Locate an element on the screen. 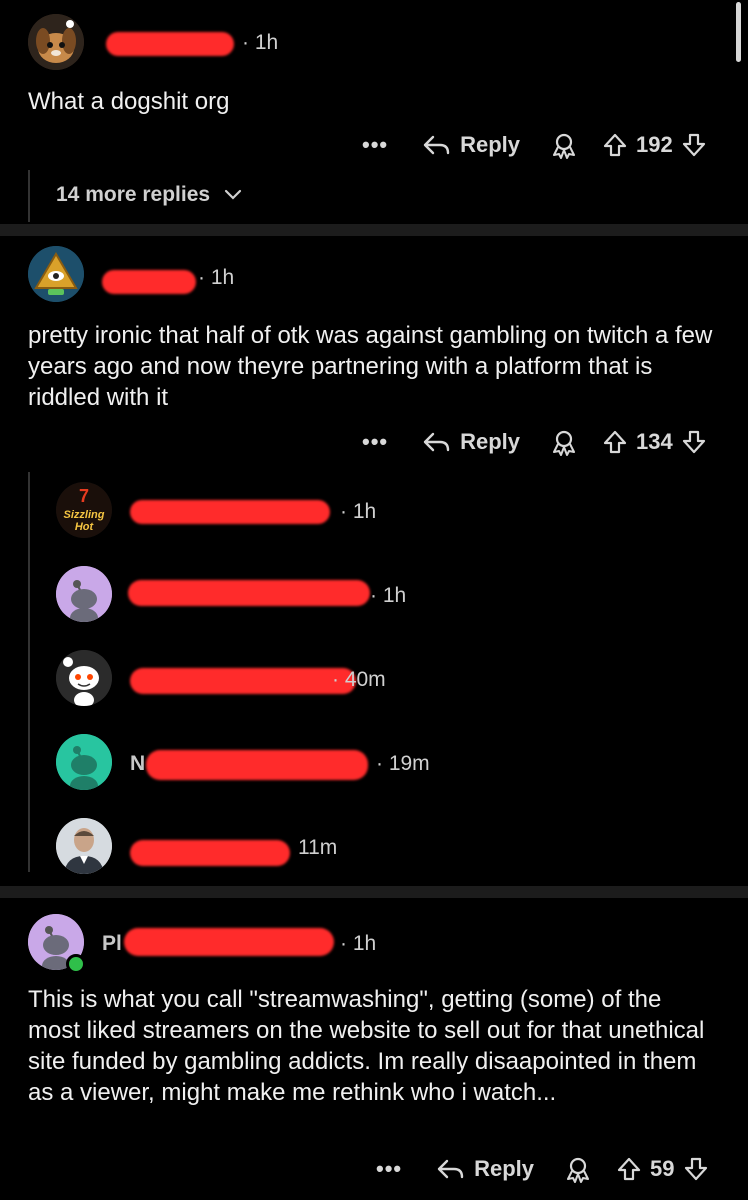 The width and height of the screenshot is (748, 1200). svg-text: 7 is located at coordinates (84, 496).